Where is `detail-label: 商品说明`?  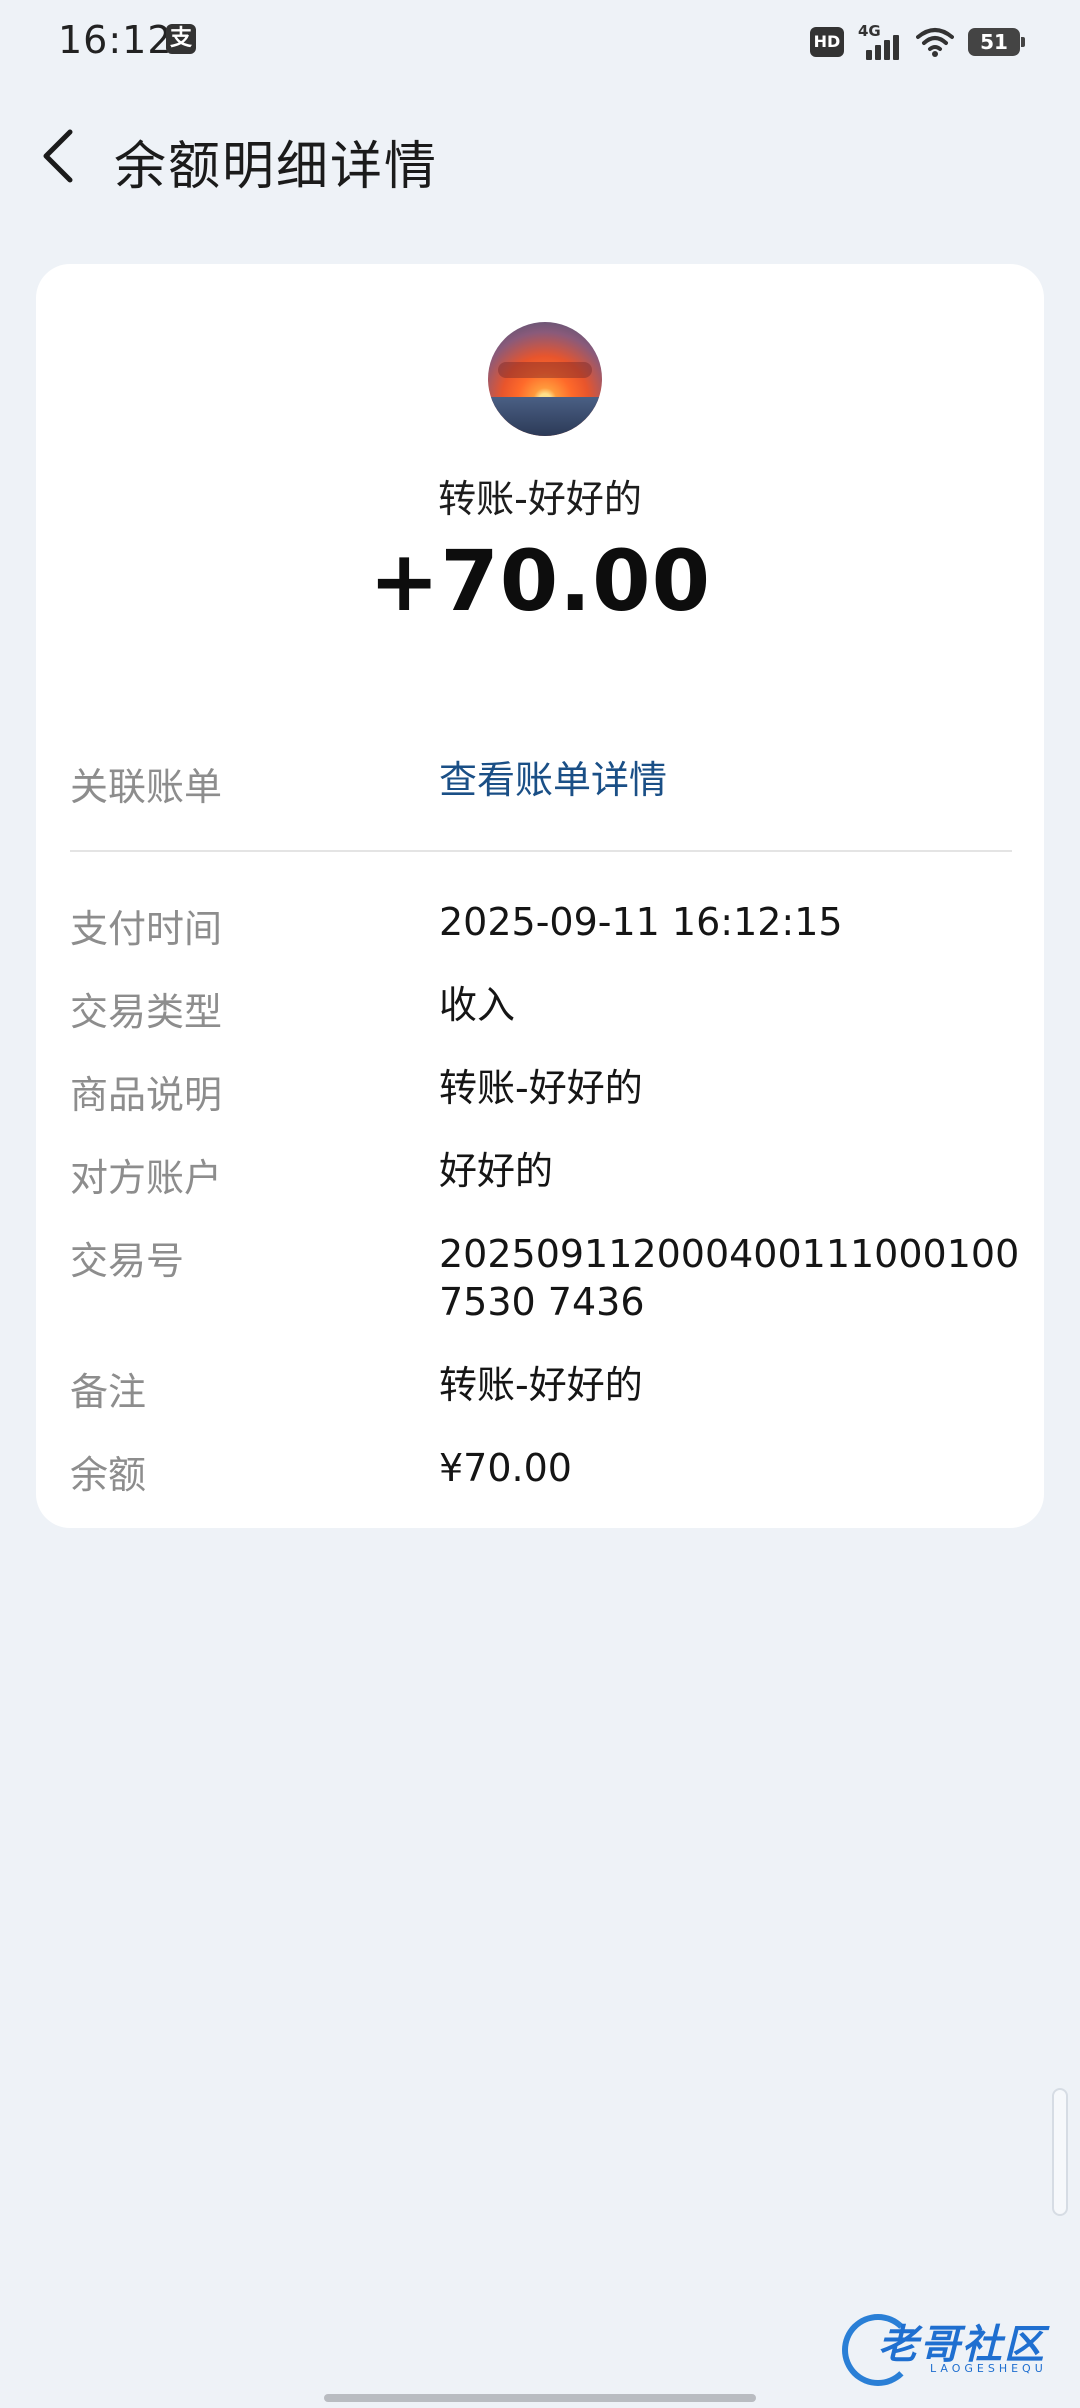
detail-label: 商品说明 is located at coordinates (146, 1095).